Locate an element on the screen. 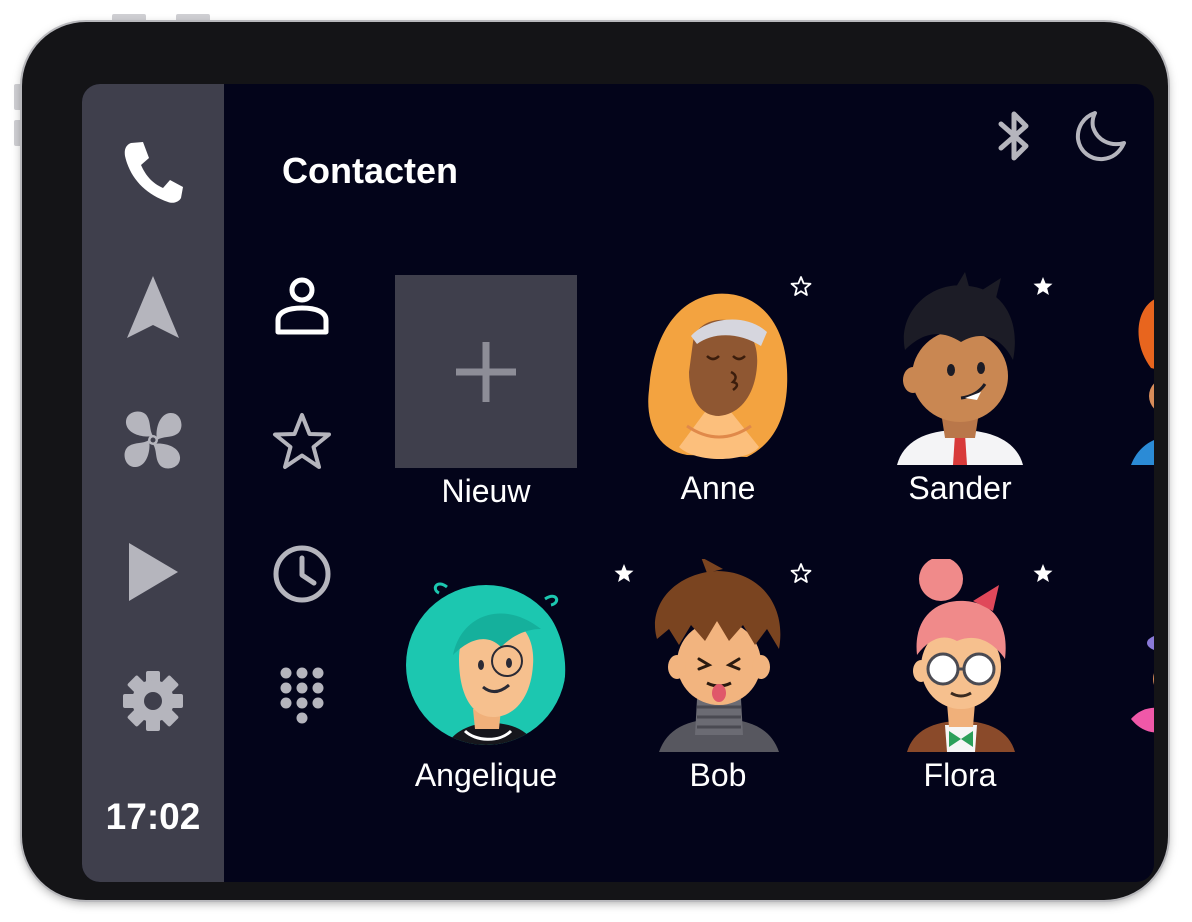 The width and height of the screenshot is (1192, 922). rail-climate-button is located at coordinates (153, 440).